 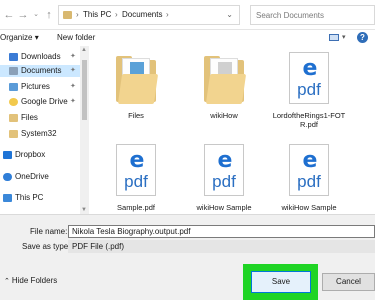 I want to click on breadcrumb-documents: Documents, so click(x=142, y=14).